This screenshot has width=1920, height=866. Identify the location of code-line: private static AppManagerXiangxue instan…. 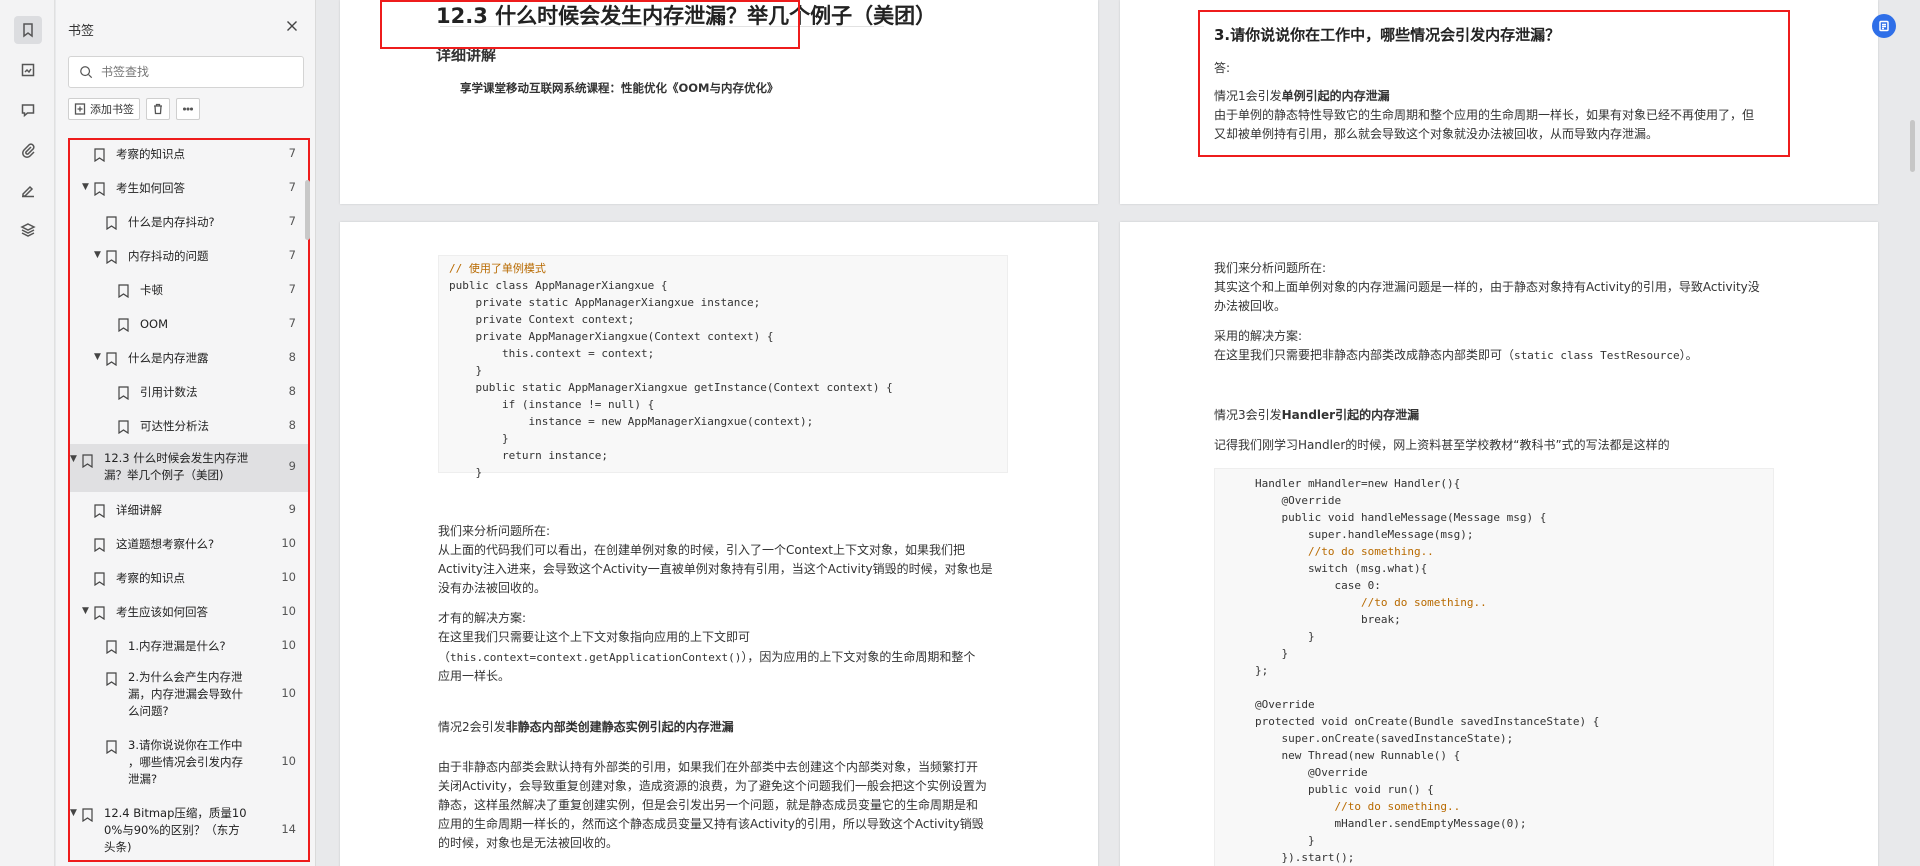
(605, 302).